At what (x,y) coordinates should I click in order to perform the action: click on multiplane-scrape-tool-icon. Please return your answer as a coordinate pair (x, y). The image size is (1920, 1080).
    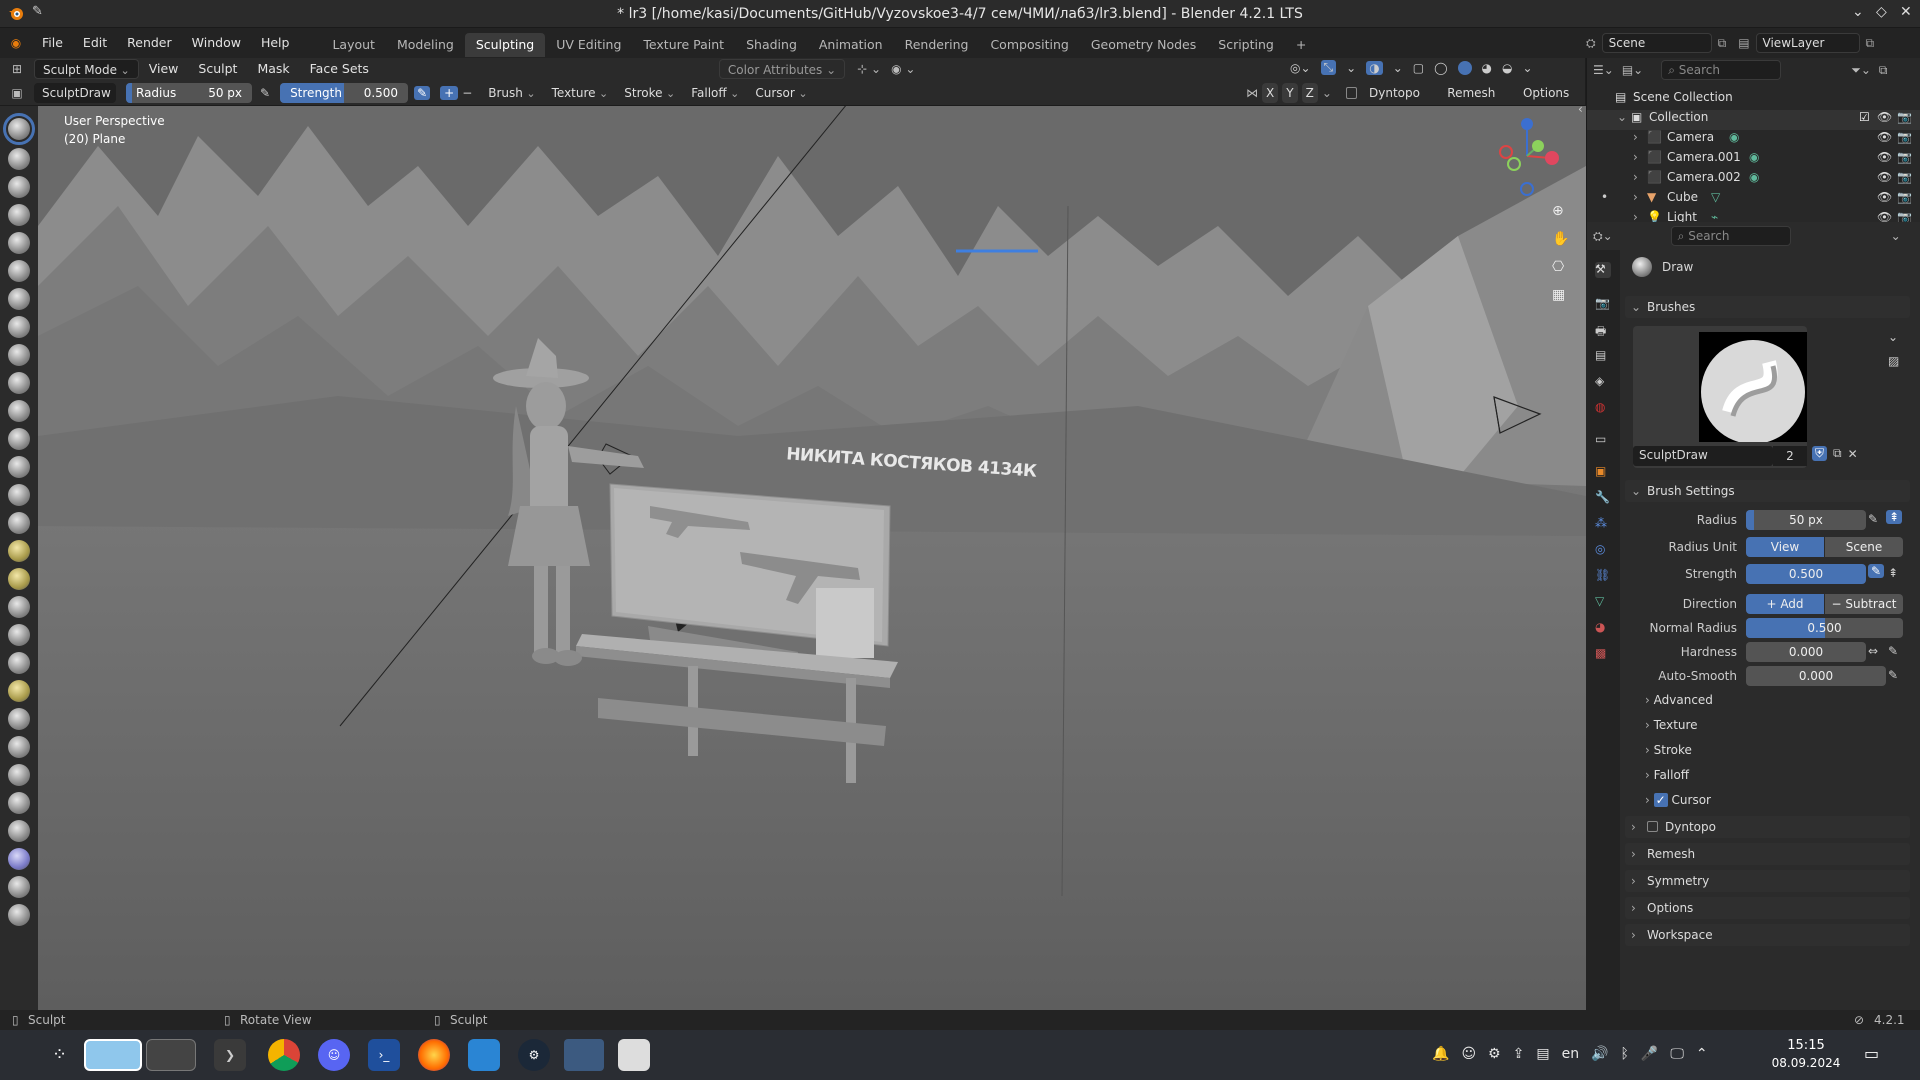
    Looking at the image, I should click on (19, 495).